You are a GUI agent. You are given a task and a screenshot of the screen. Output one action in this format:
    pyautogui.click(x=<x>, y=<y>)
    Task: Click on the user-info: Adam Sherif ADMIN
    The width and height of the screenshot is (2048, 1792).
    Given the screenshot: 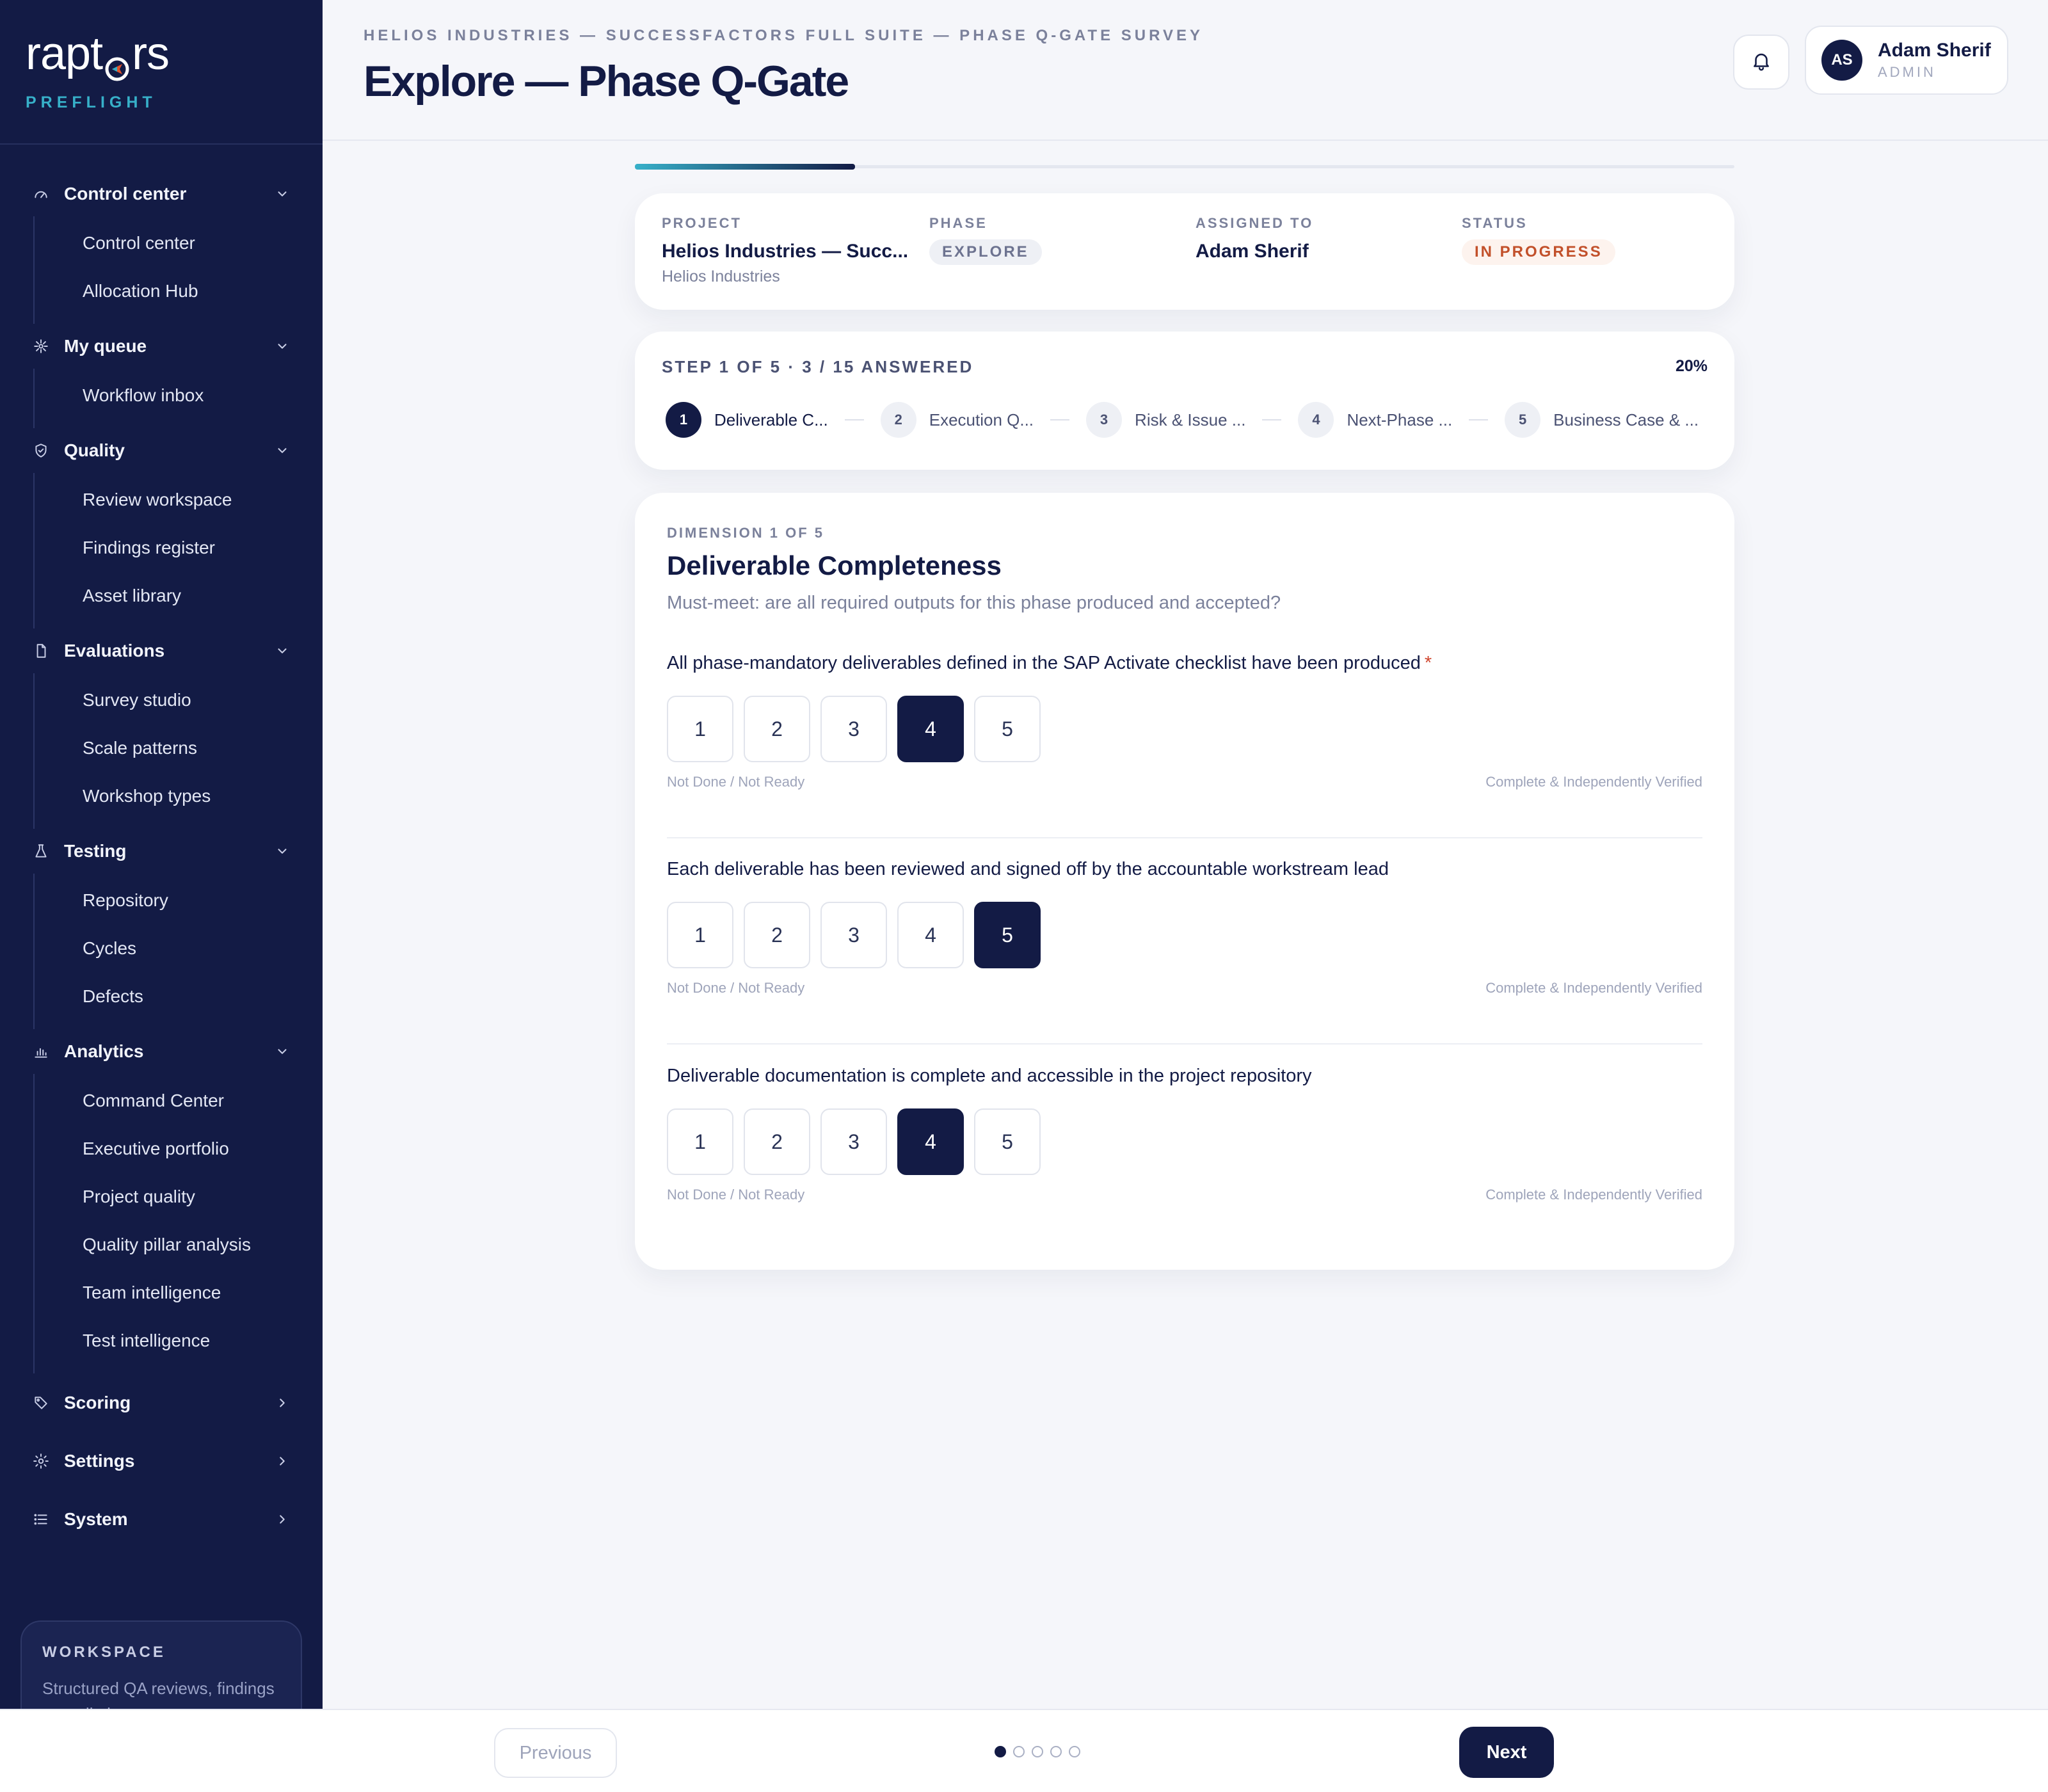 What is the action you would take?
    pyautogui.click(x=1934, y=60)
    